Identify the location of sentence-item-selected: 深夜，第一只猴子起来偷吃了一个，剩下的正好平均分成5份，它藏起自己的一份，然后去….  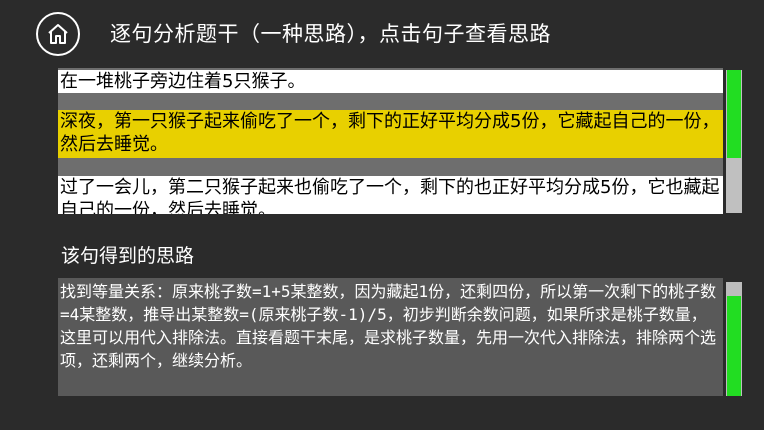
(390, 134).